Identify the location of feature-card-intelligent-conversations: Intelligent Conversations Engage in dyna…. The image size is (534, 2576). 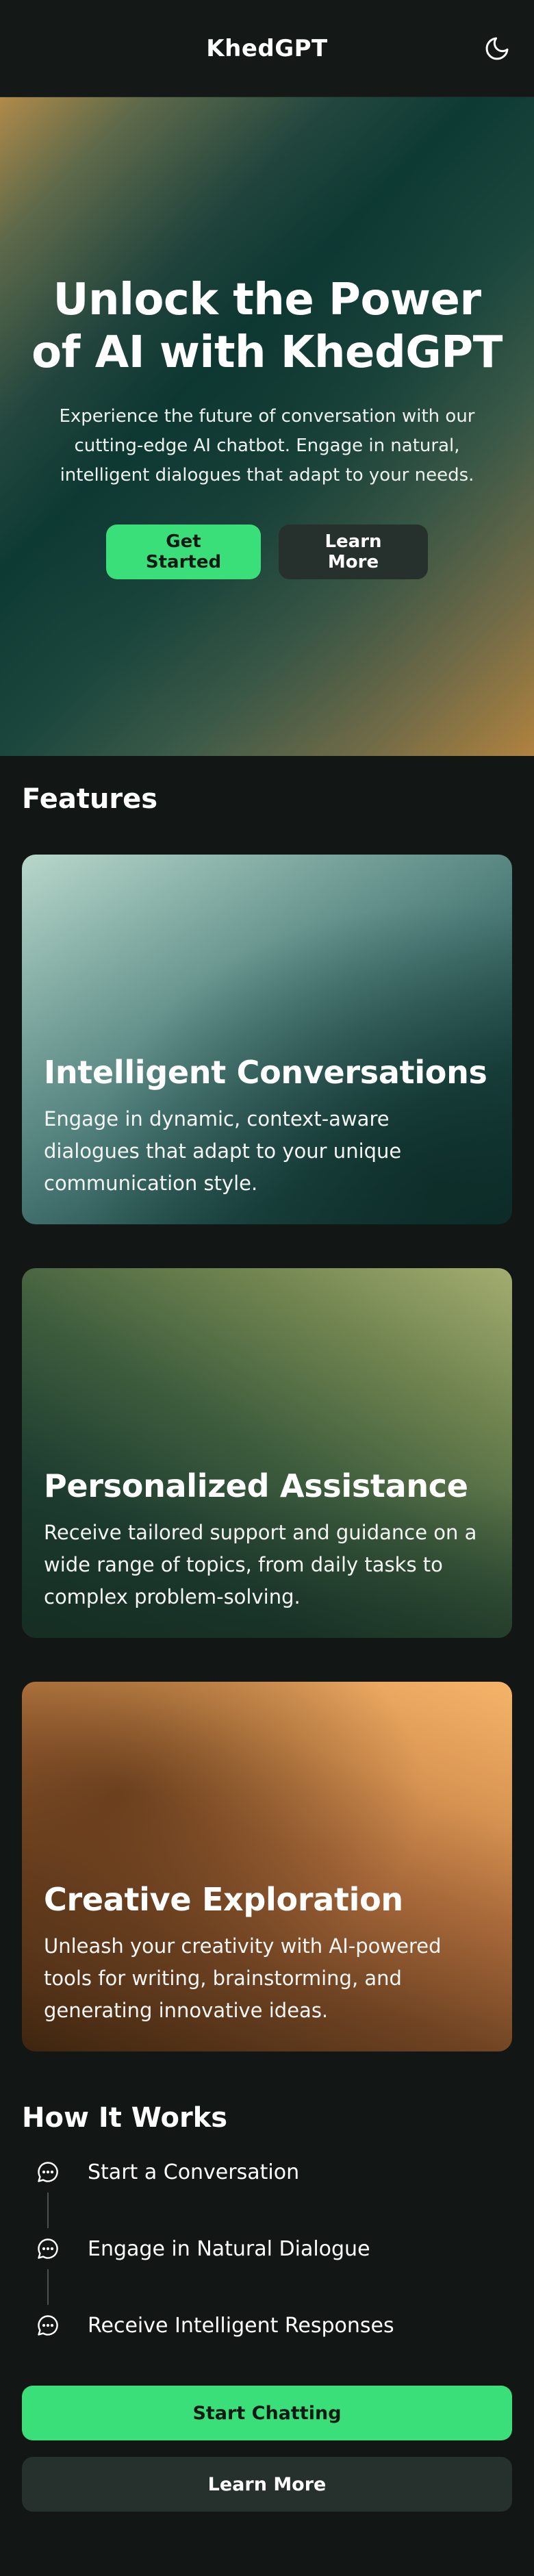
(267, 1039).